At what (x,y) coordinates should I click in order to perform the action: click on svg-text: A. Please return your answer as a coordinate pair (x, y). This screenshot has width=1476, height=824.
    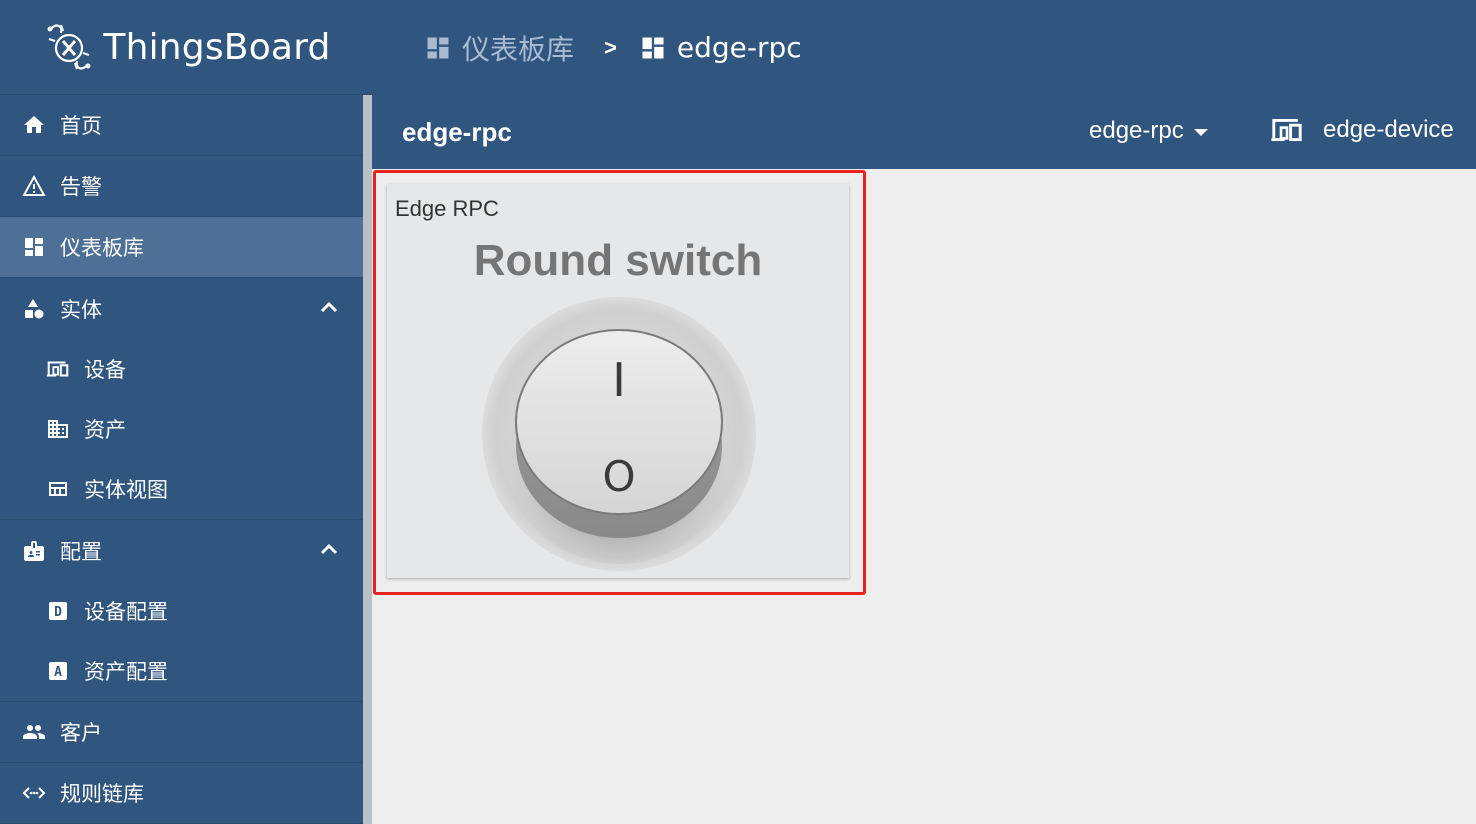
    Looking at the image, I should click on (58, 672).